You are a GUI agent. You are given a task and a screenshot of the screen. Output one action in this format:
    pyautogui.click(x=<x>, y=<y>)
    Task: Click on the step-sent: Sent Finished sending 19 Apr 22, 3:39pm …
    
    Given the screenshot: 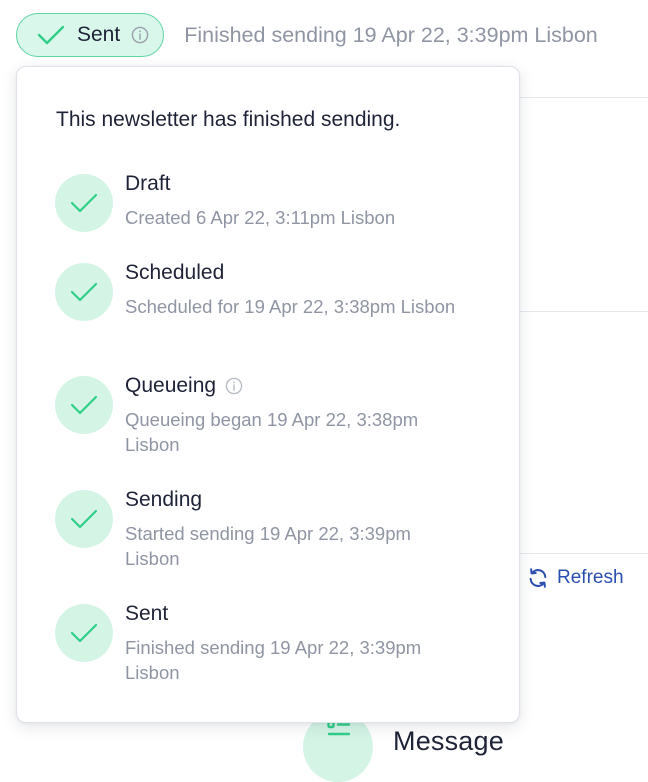 What is the action you would take?
    pyautogui.click(x=260, y=643)
    